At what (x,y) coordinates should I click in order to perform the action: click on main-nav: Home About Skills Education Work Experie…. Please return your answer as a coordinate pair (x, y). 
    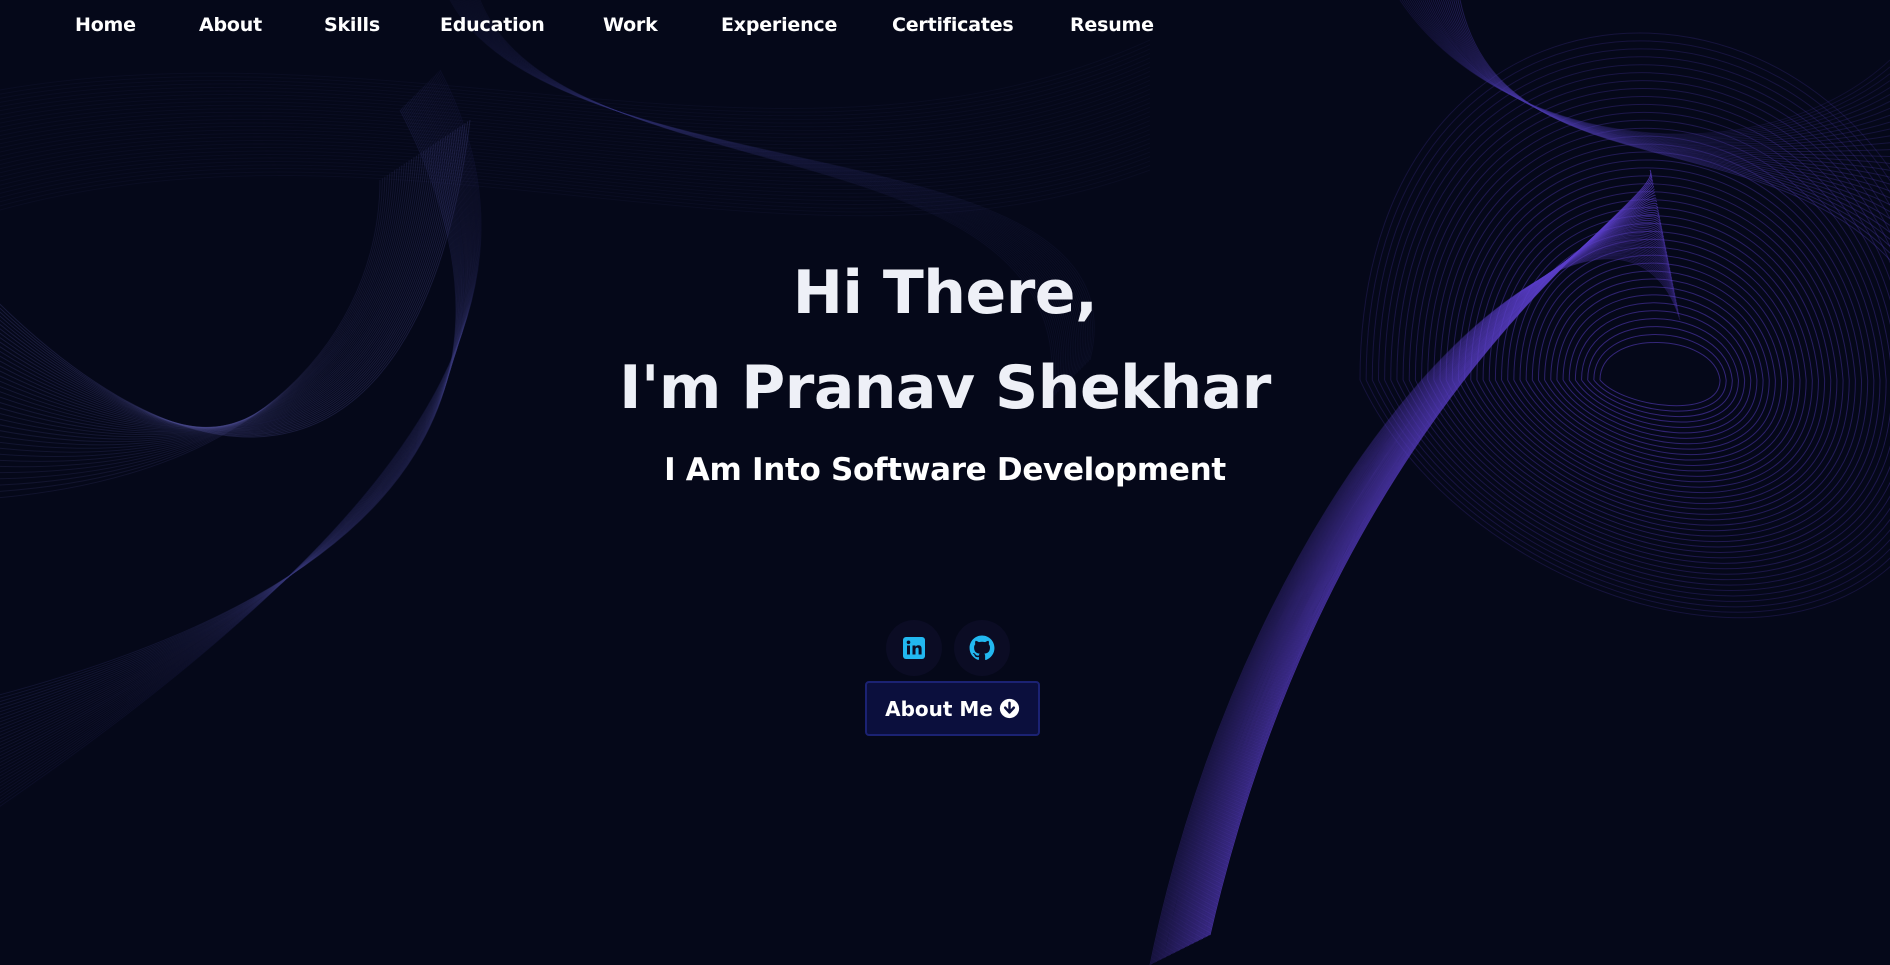
    Looking at the image, I should click on (600, 29).